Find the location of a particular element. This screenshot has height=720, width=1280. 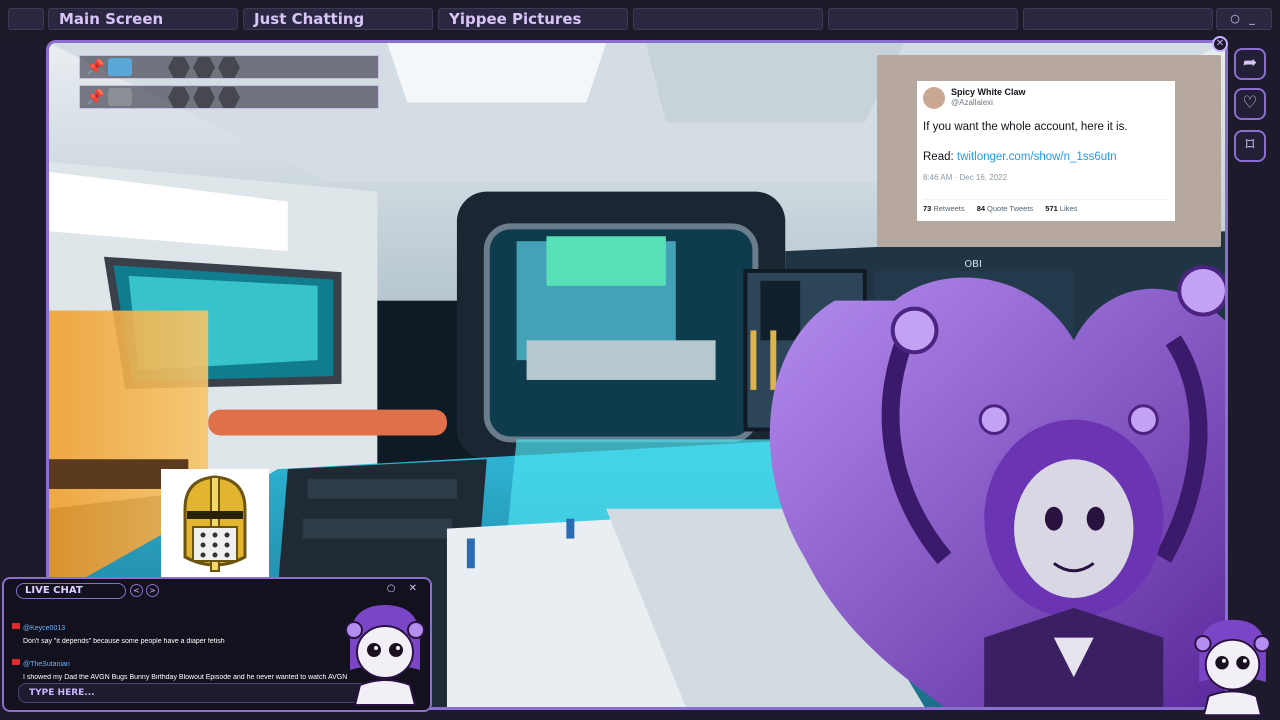

live-chat-title: LIVE CHAT is located at coordinates (71, 591).